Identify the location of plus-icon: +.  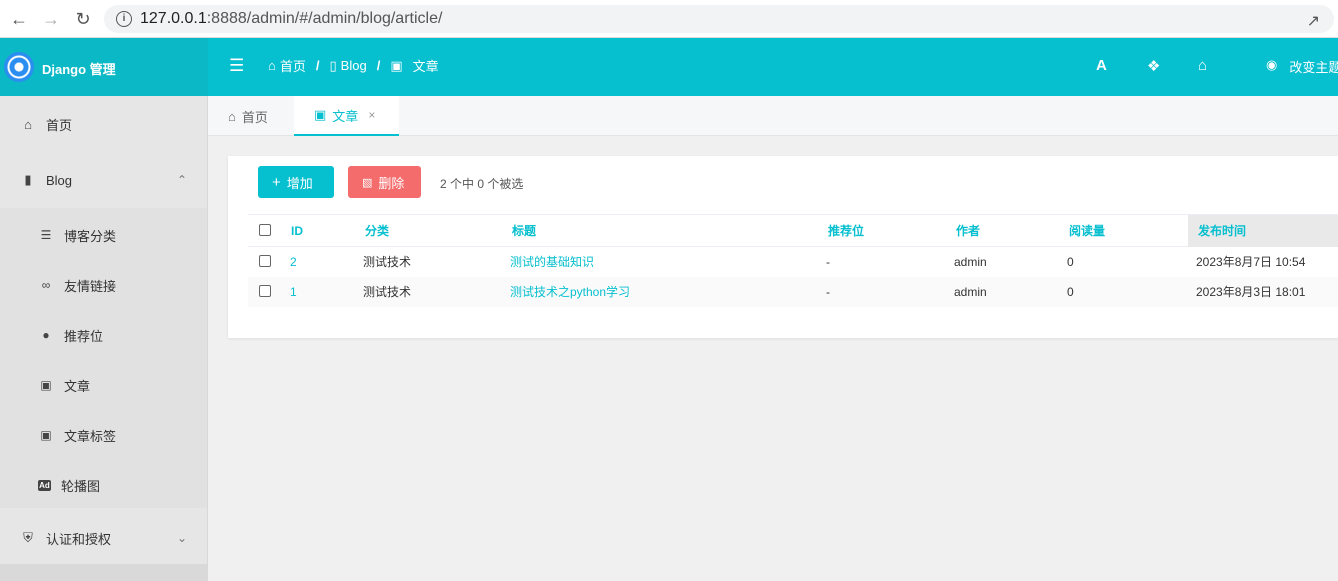
(276, 182).